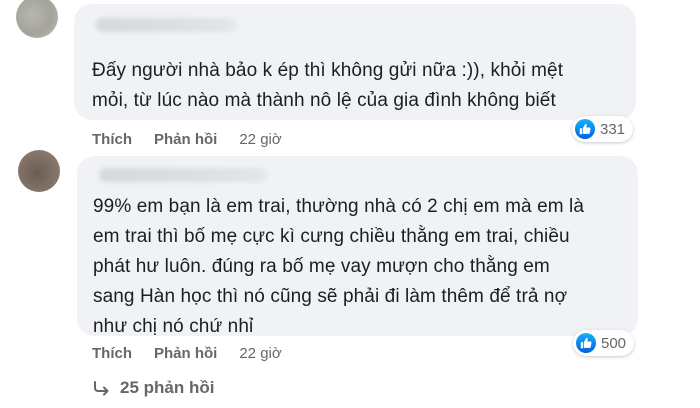 This screenshot has width=700, height=408. Describe the element at coordinates (101, 388) in the screenshot. I see `reply-arrow-icon` at that location.